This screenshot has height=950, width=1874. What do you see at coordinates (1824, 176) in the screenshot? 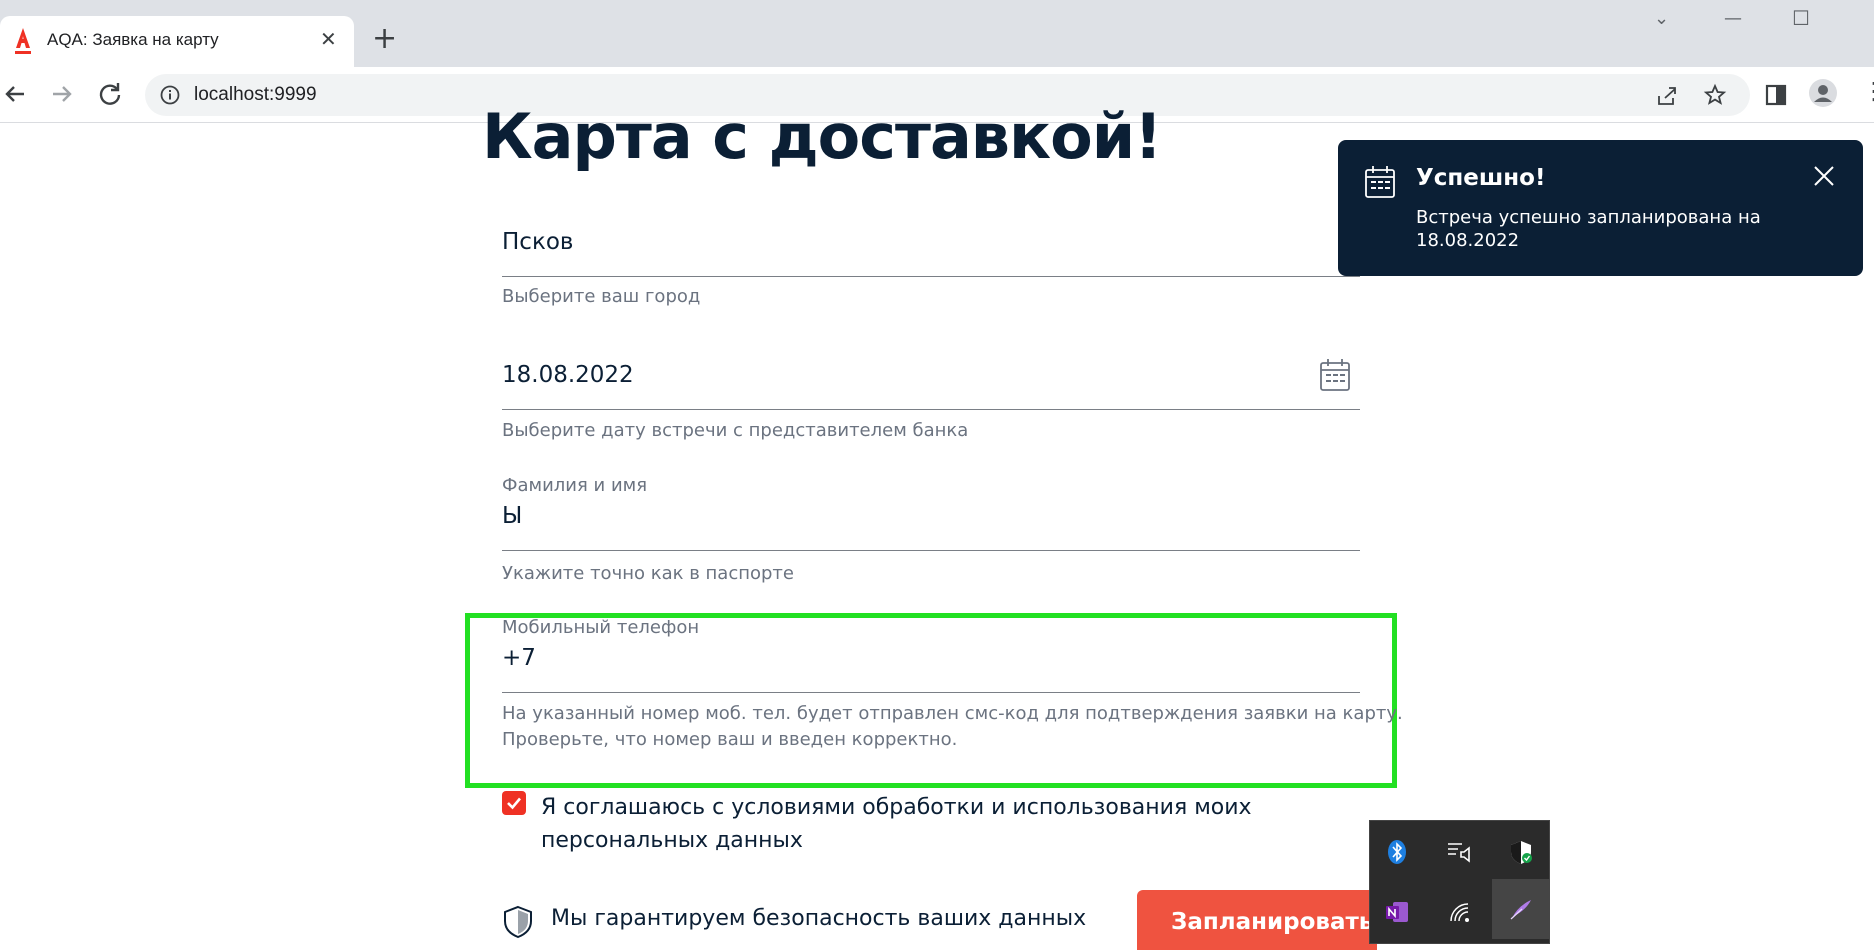
I see `close-icon` at bounding box center [1824, 176].